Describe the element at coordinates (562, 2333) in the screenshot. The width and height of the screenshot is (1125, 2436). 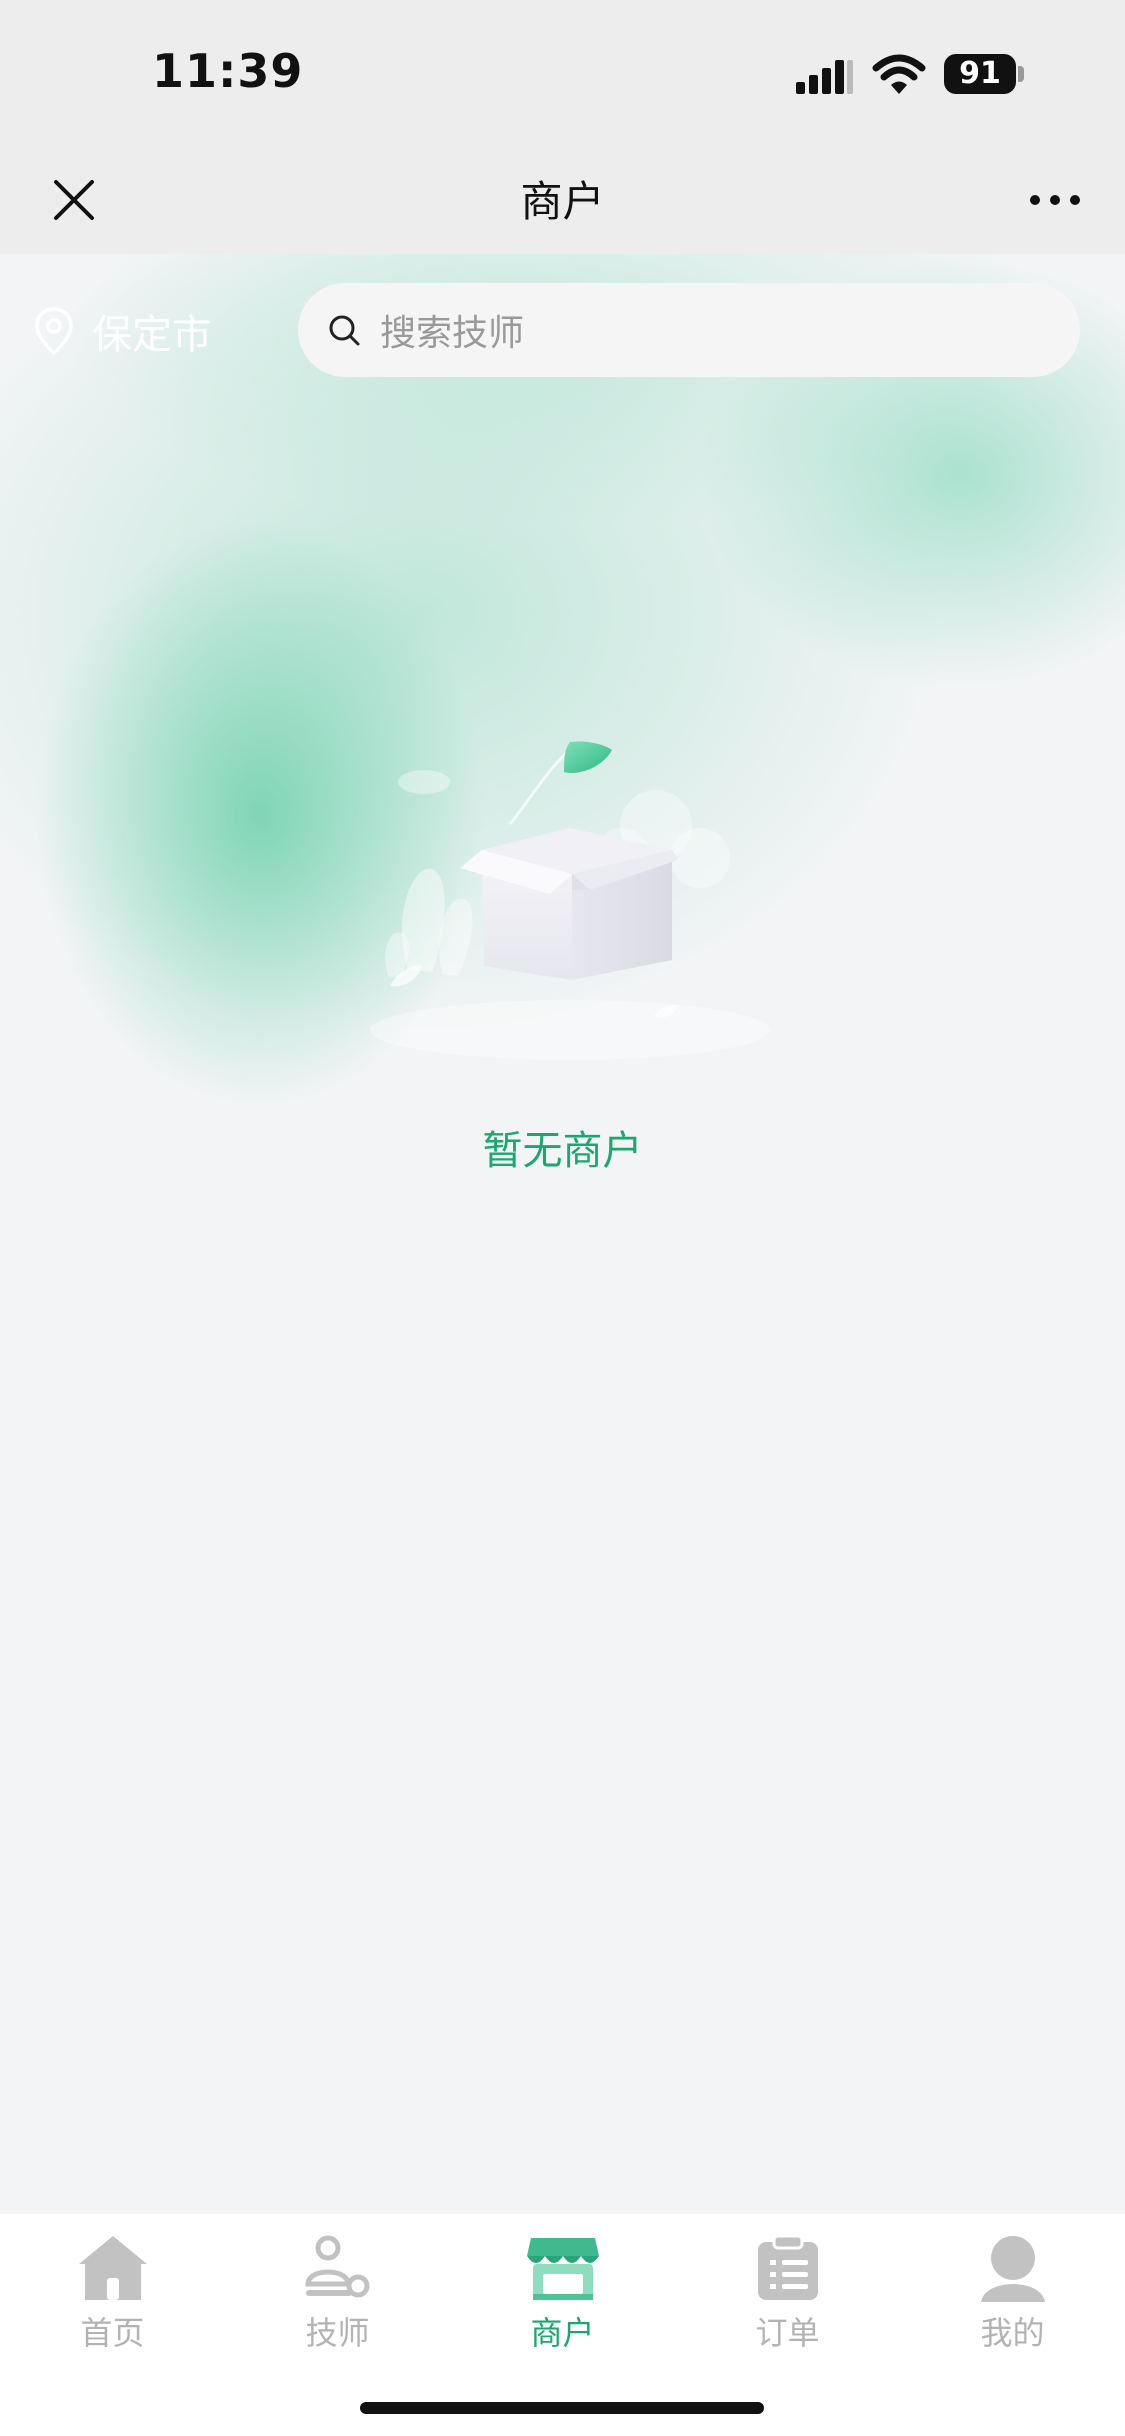
I see `tab-shop-label: 商户` at that location.